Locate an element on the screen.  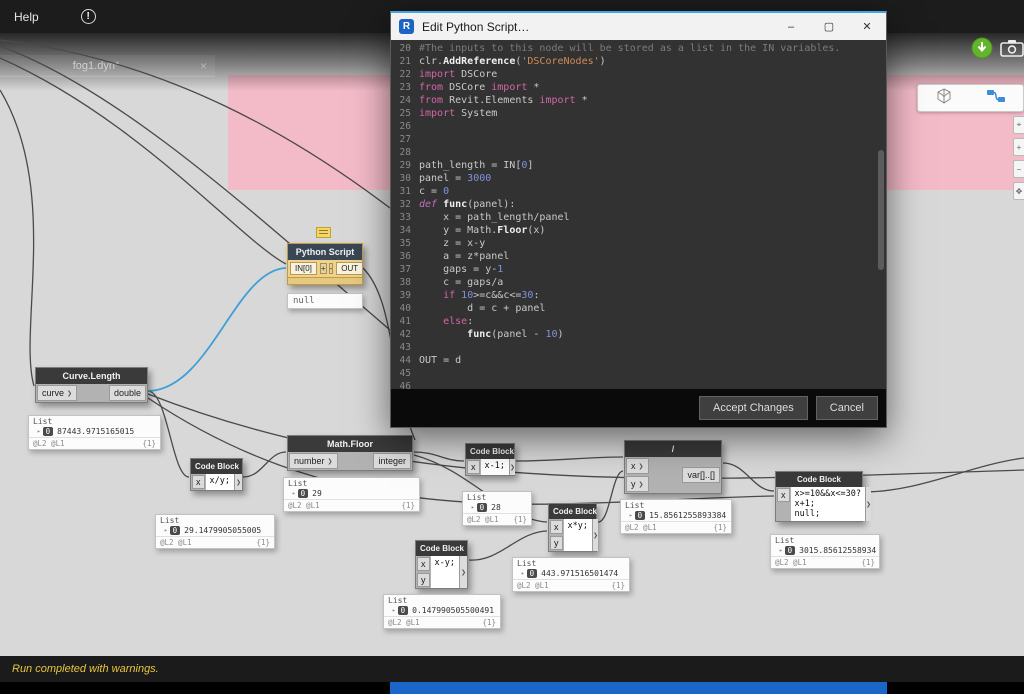
notification-icon: ! is located at coordinates (88, 16).